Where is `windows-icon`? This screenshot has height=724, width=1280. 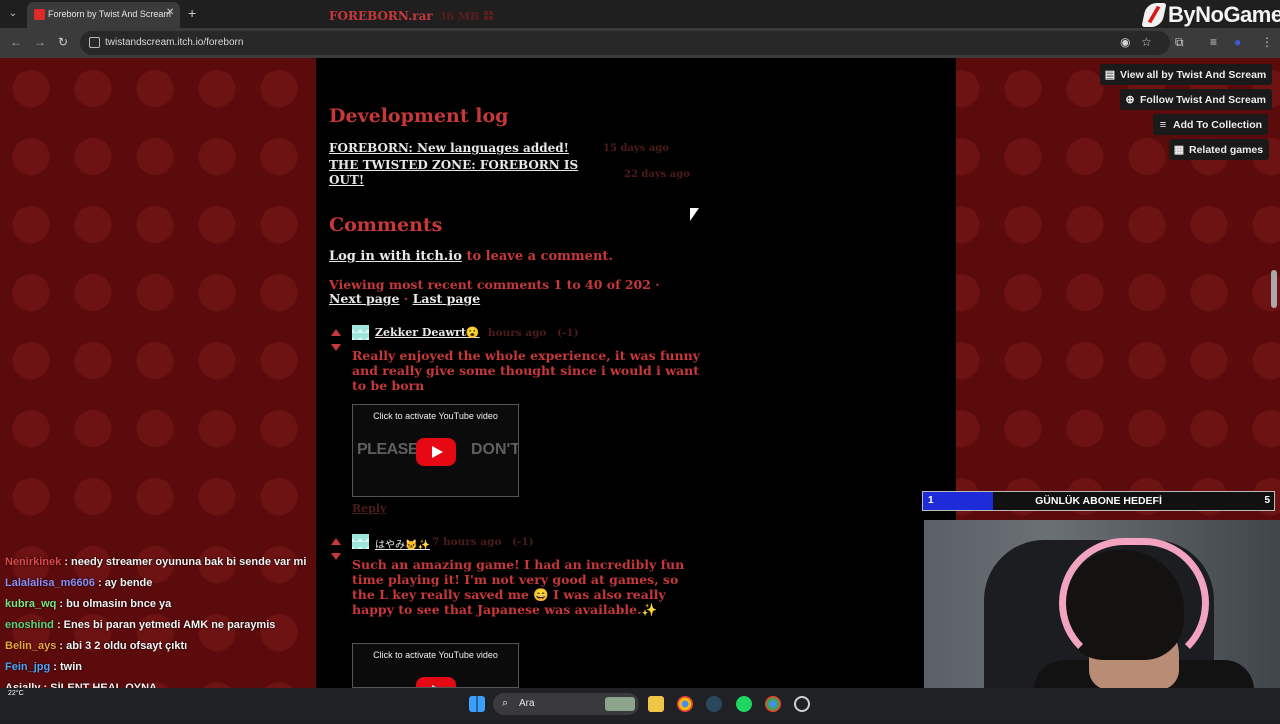 windows-icon is located at coordinates (489, 15).